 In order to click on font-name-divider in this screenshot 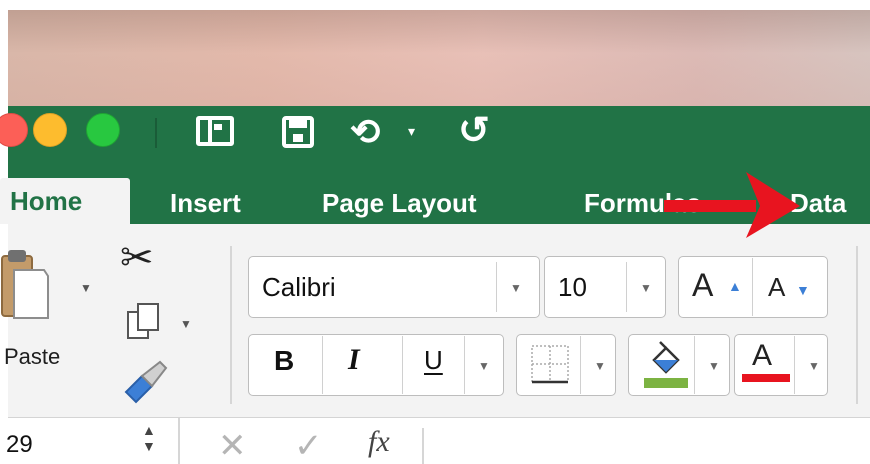, I will do `click(496, 287)`.